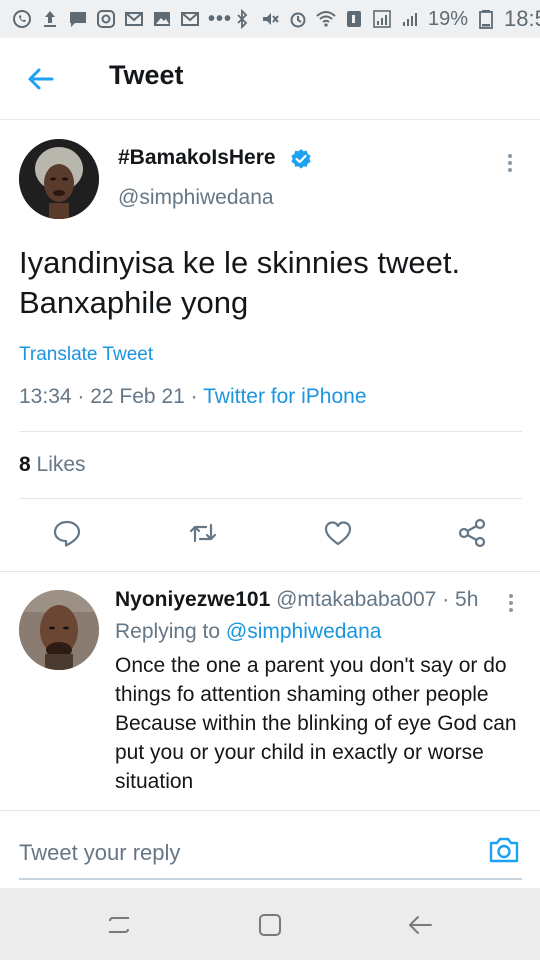 The height and width of the screenshot is (960, 540). Describe the element at coordinates (106, 19) in the screenshot. I see `instagram-icon` at that location.